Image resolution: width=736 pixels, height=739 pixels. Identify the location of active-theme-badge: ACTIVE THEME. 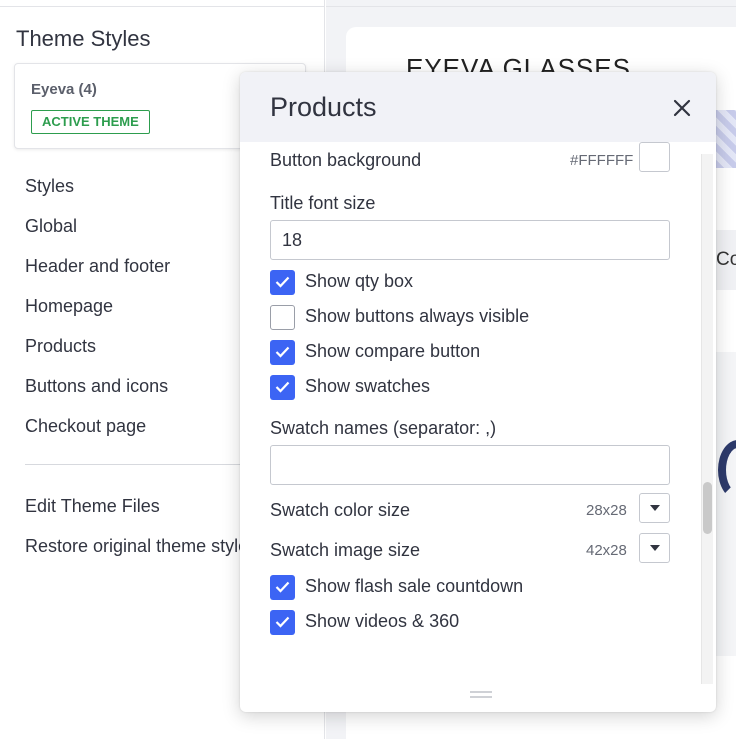
(90, 122).